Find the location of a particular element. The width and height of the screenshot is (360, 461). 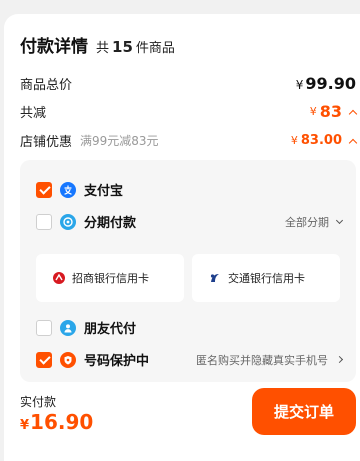

pay-option-friend: 朋友代付 is located at coordinates (189, 327).